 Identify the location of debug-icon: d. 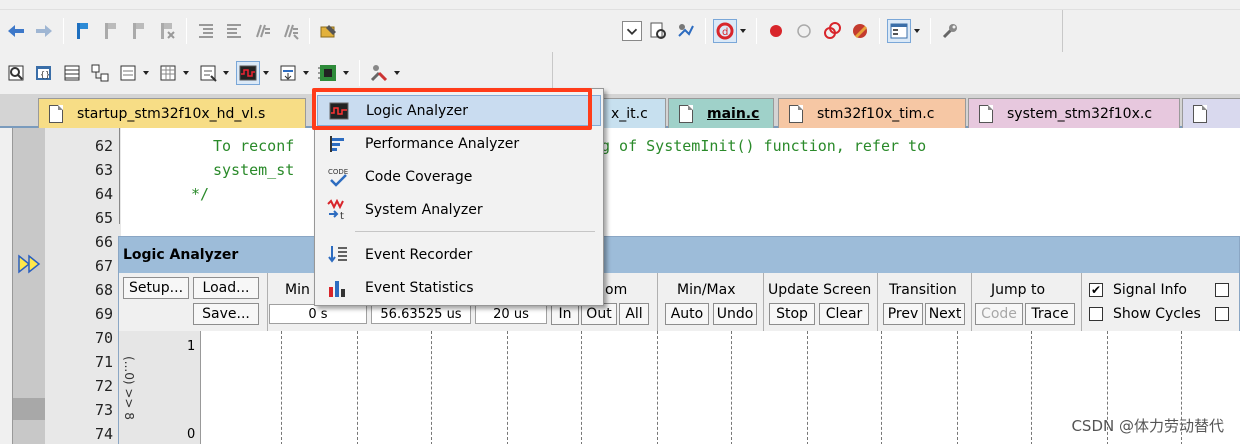
(725, 31).